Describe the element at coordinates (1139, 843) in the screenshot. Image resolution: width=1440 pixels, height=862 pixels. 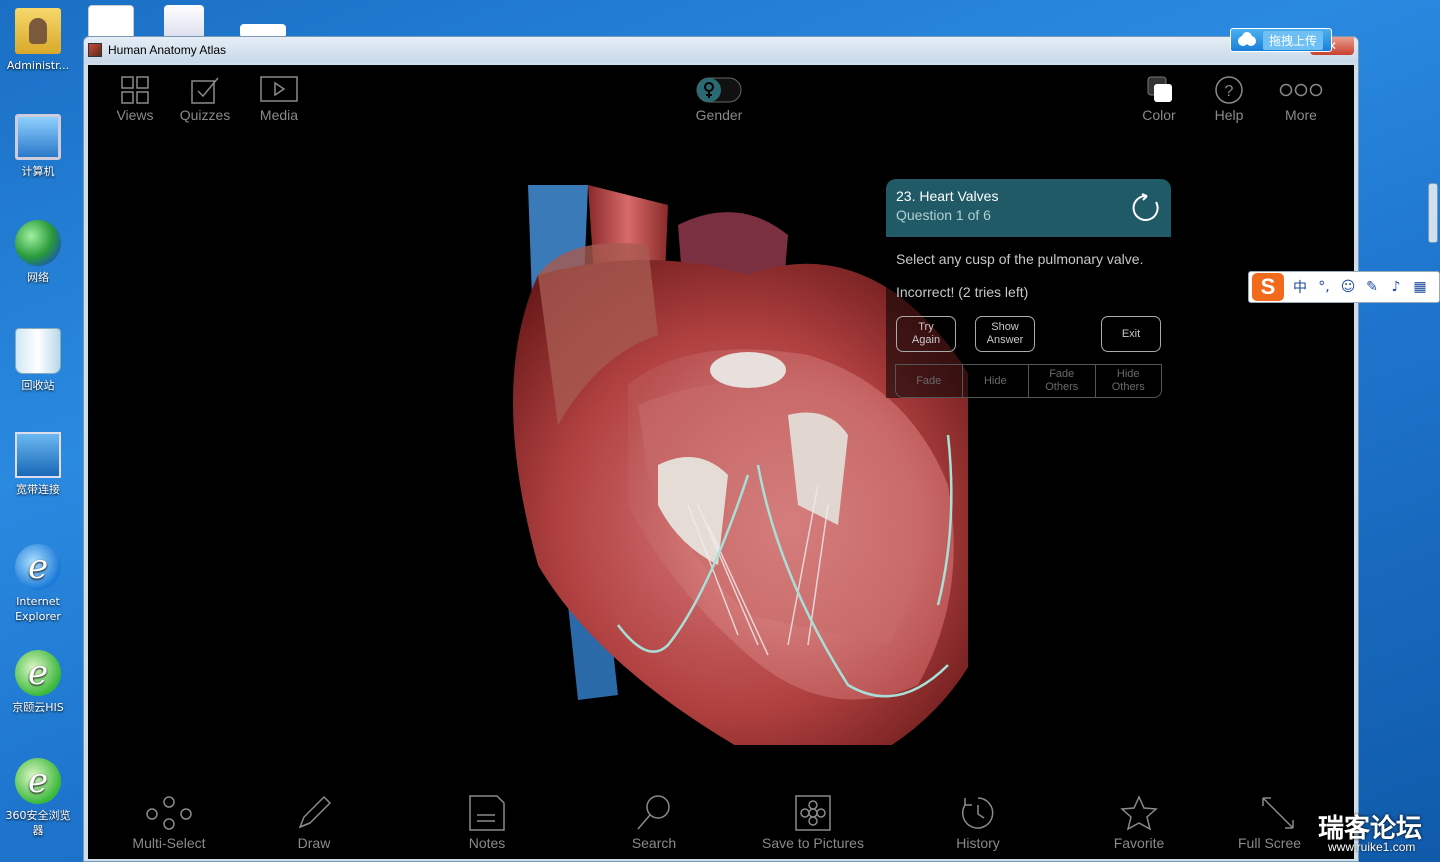
I see `favorite-label: Favorite` at that location.